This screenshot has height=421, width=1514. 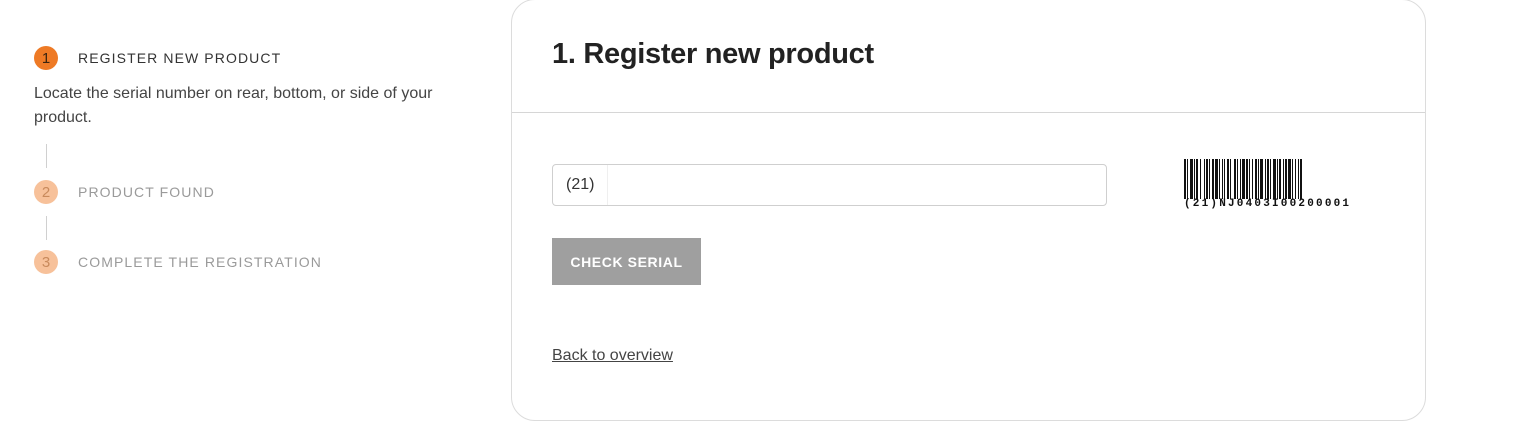 I want to click on step-2-label: PRODUCT FOUND, so click(x=146, y=192).